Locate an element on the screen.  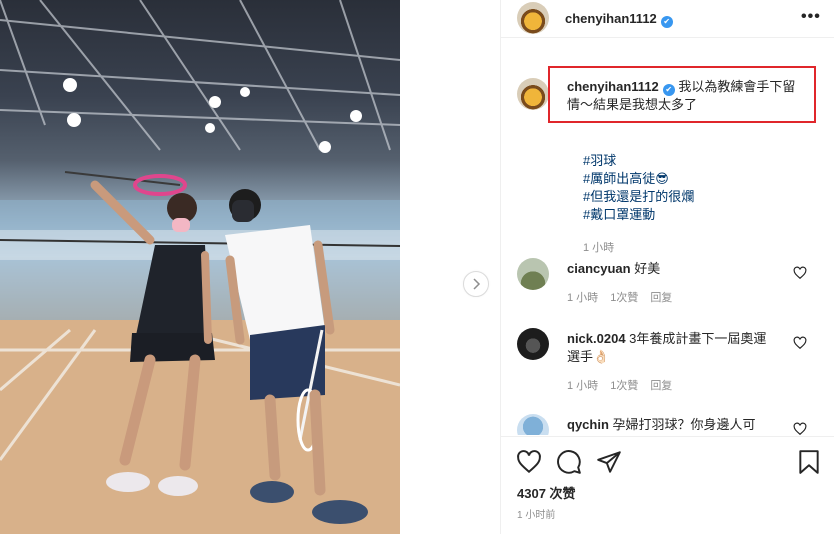
comment-text: qychin 孕婦打羽球？你身邊人可 is located at coordinates (672, 425).